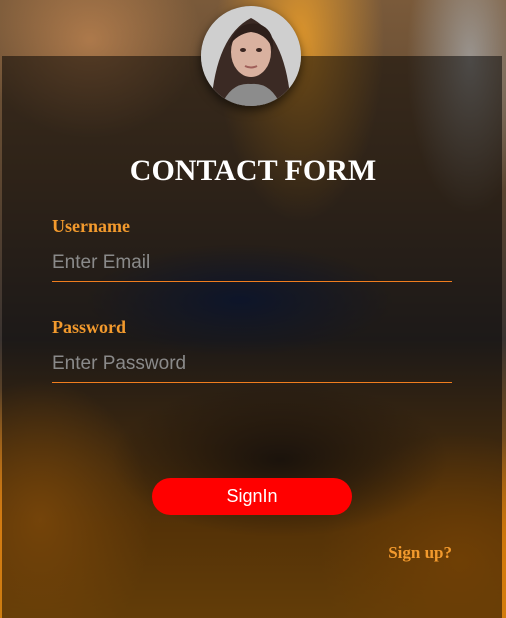 The height and width of the screenshot is (618, 506). What do you see at coordinates (252, 263) in the screenshot?
I see `username-input` at bounding box center [252, 263].